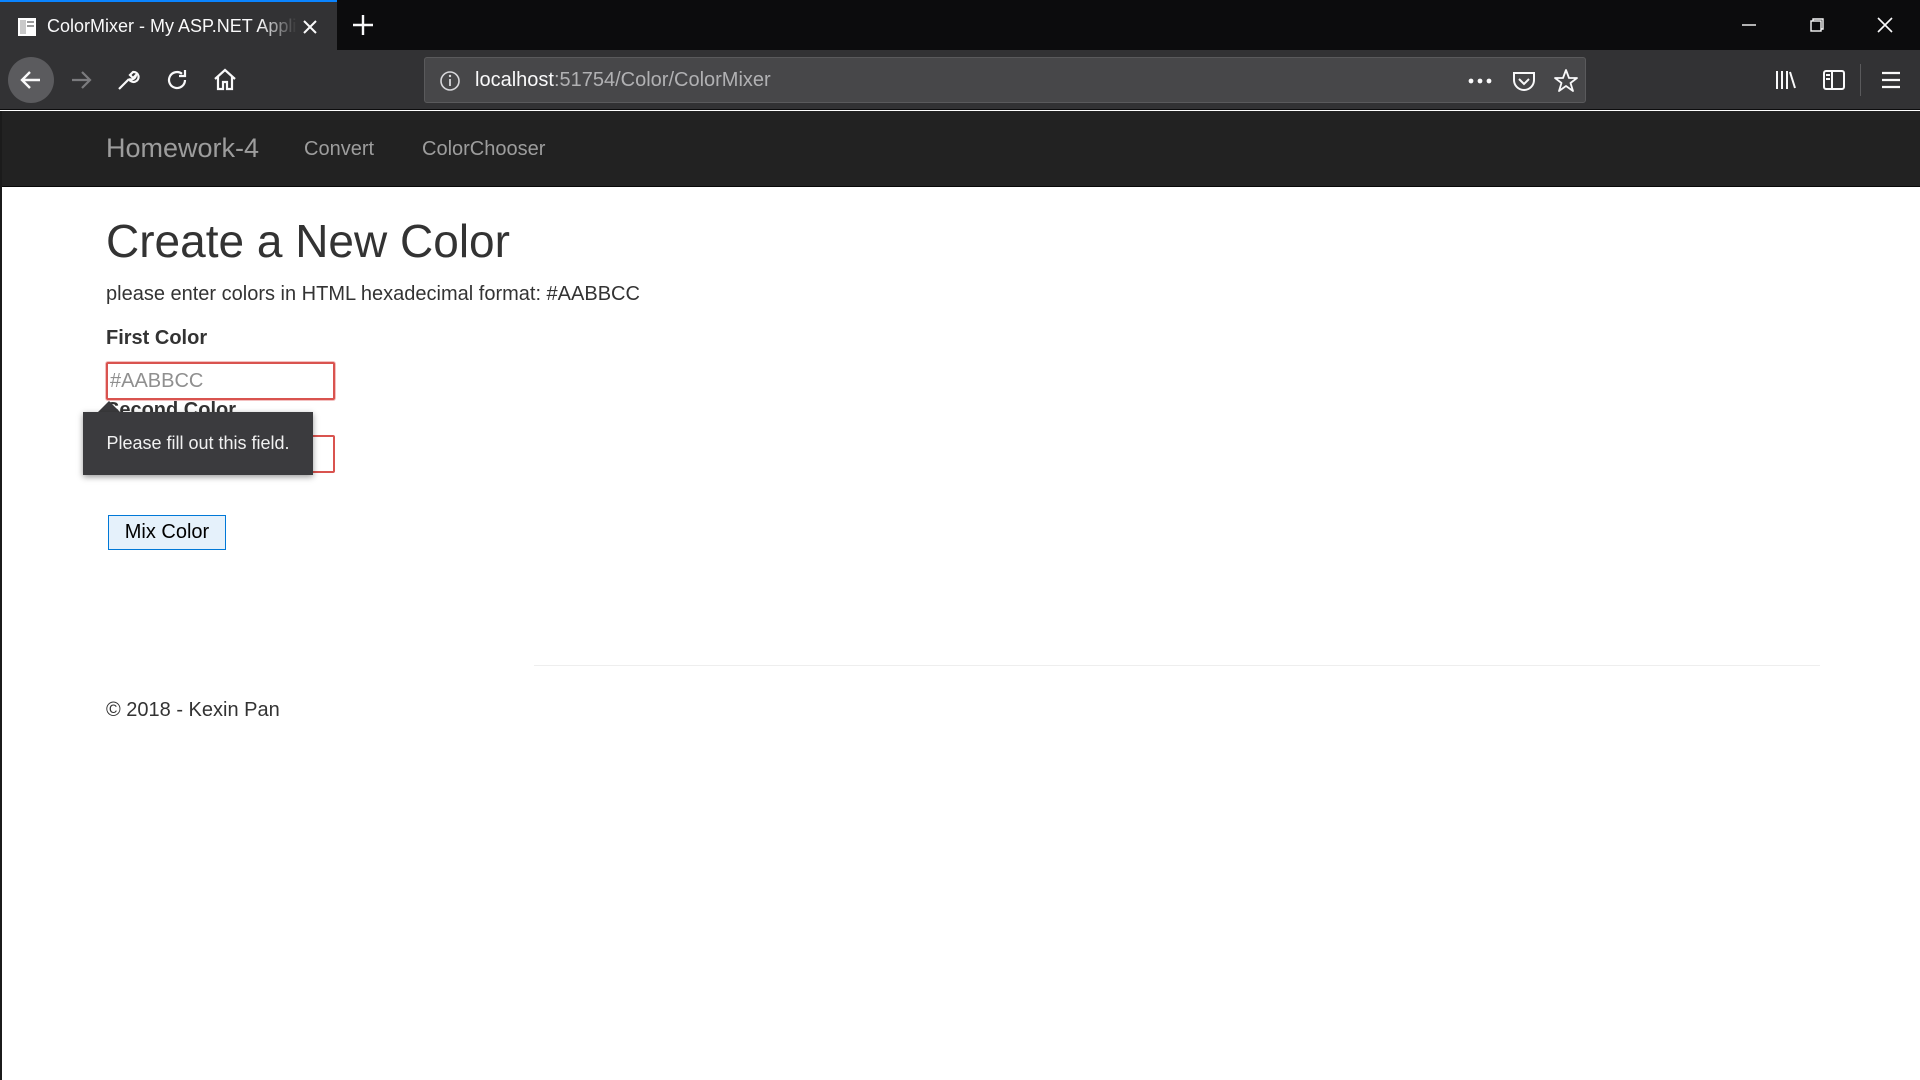 This screenshot has height=1080, width=1920. I want to click on home-icon, so click(225, 79).